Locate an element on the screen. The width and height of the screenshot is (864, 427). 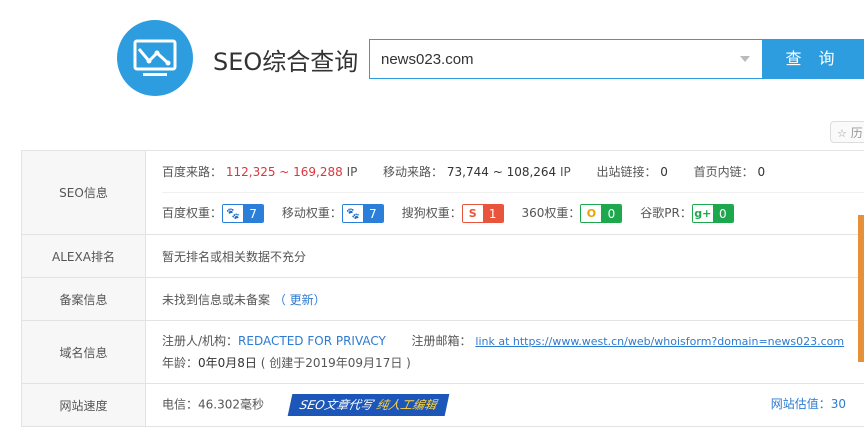
domain-search-input: news023.com is located at coordinates (566, 59).